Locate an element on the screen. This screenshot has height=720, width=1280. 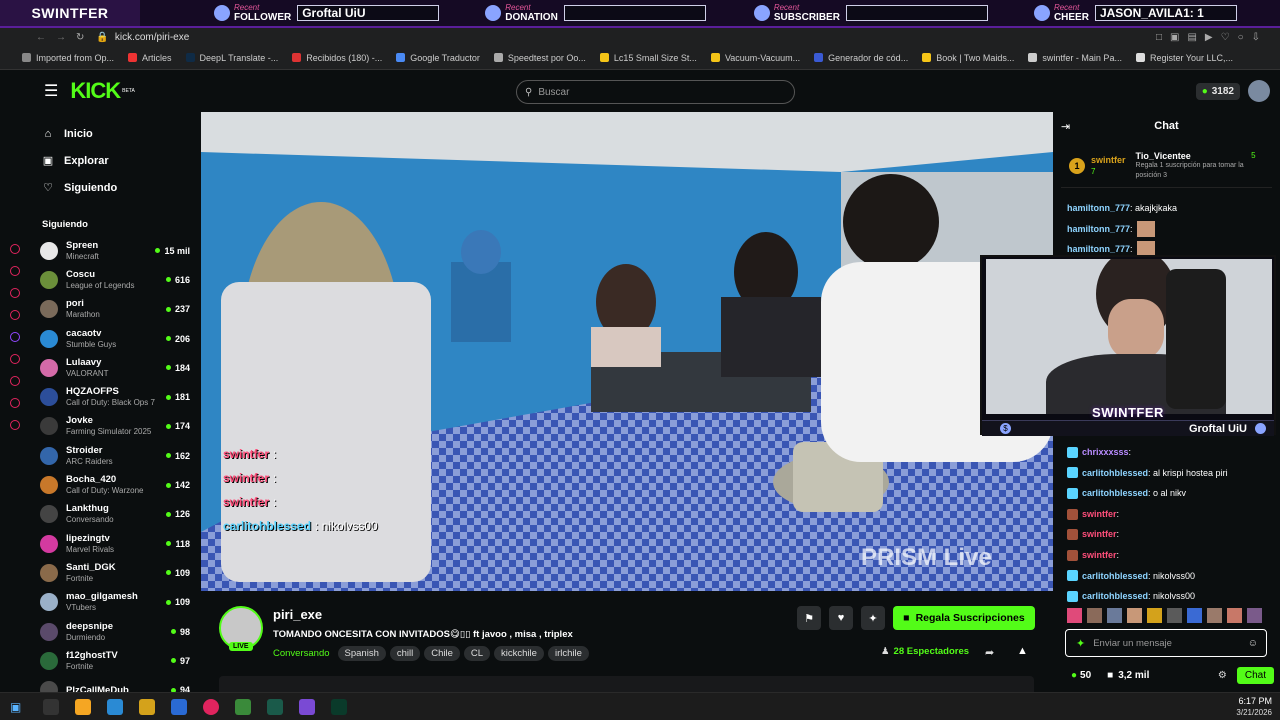
kick-logo: KICK is located at coordinates (95, 91).